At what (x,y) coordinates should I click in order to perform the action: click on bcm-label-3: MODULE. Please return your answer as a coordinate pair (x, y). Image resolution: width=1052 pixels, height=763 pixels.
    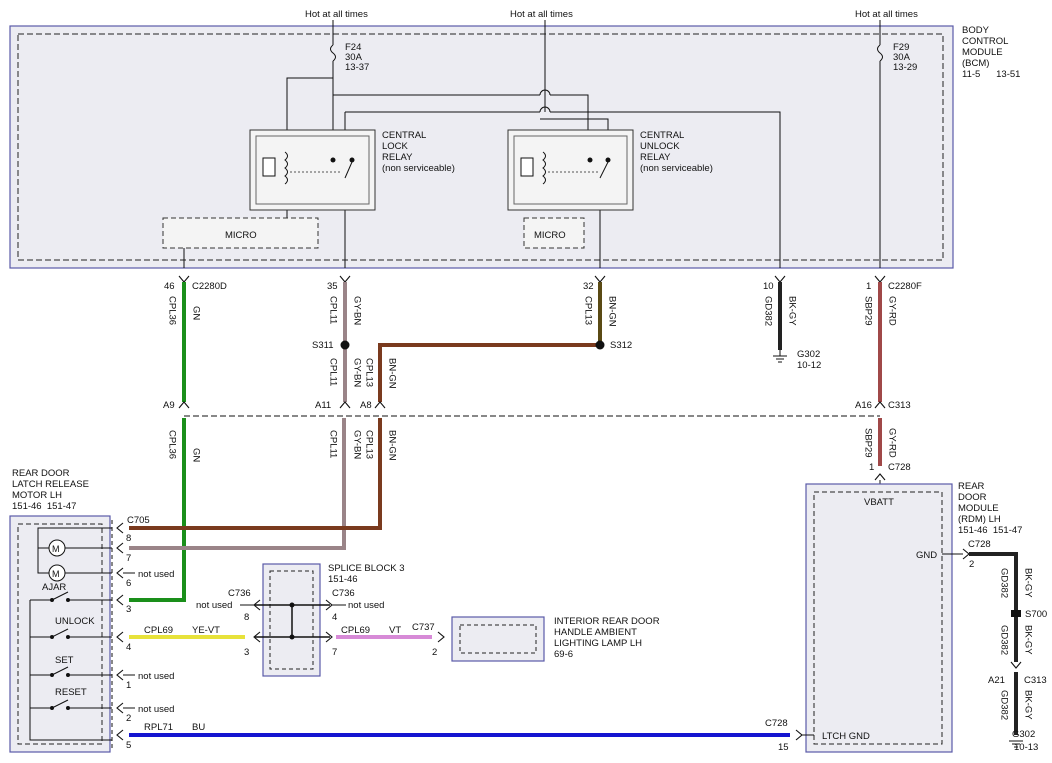
    Looking at the image, I should click on (982, 52).